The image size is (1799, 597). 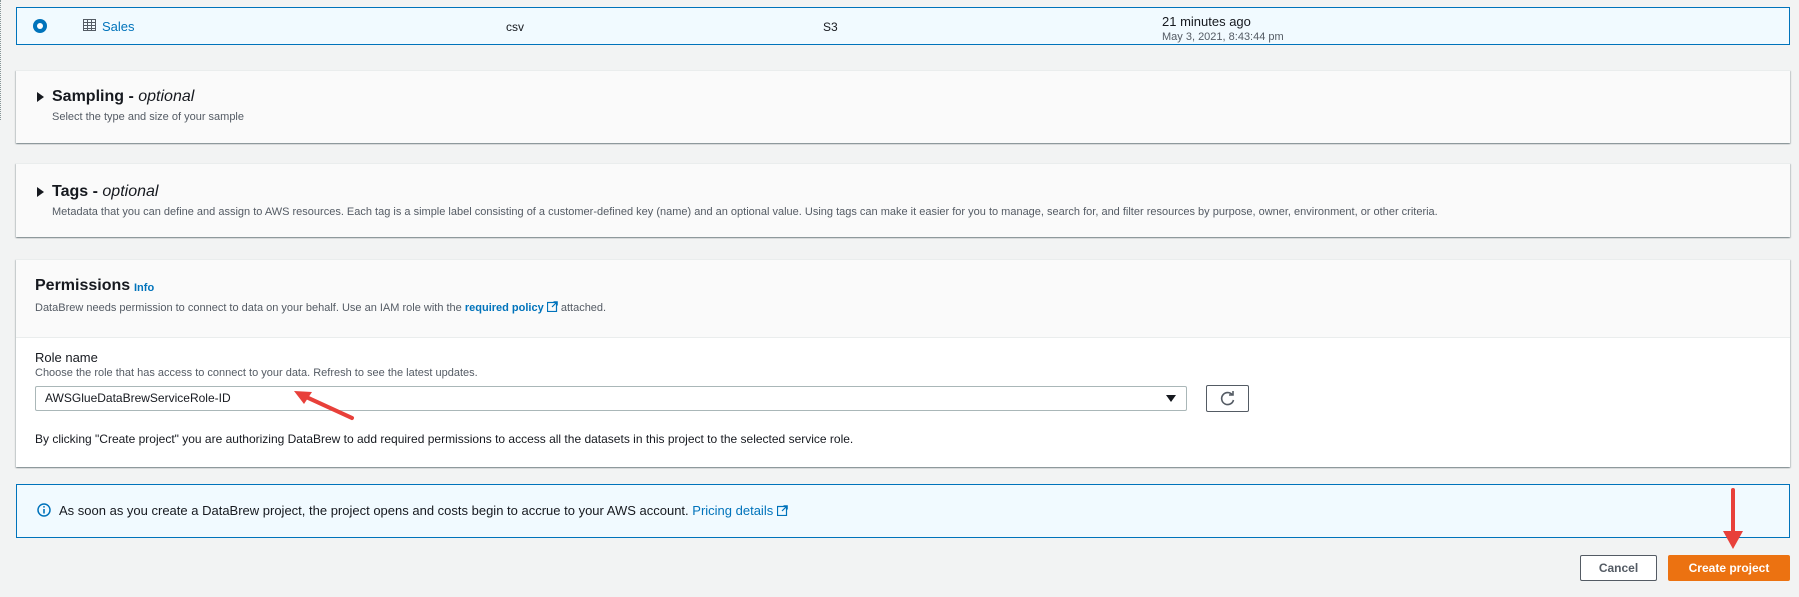 I want to click on tags-panel, so click(x=903, y=200).